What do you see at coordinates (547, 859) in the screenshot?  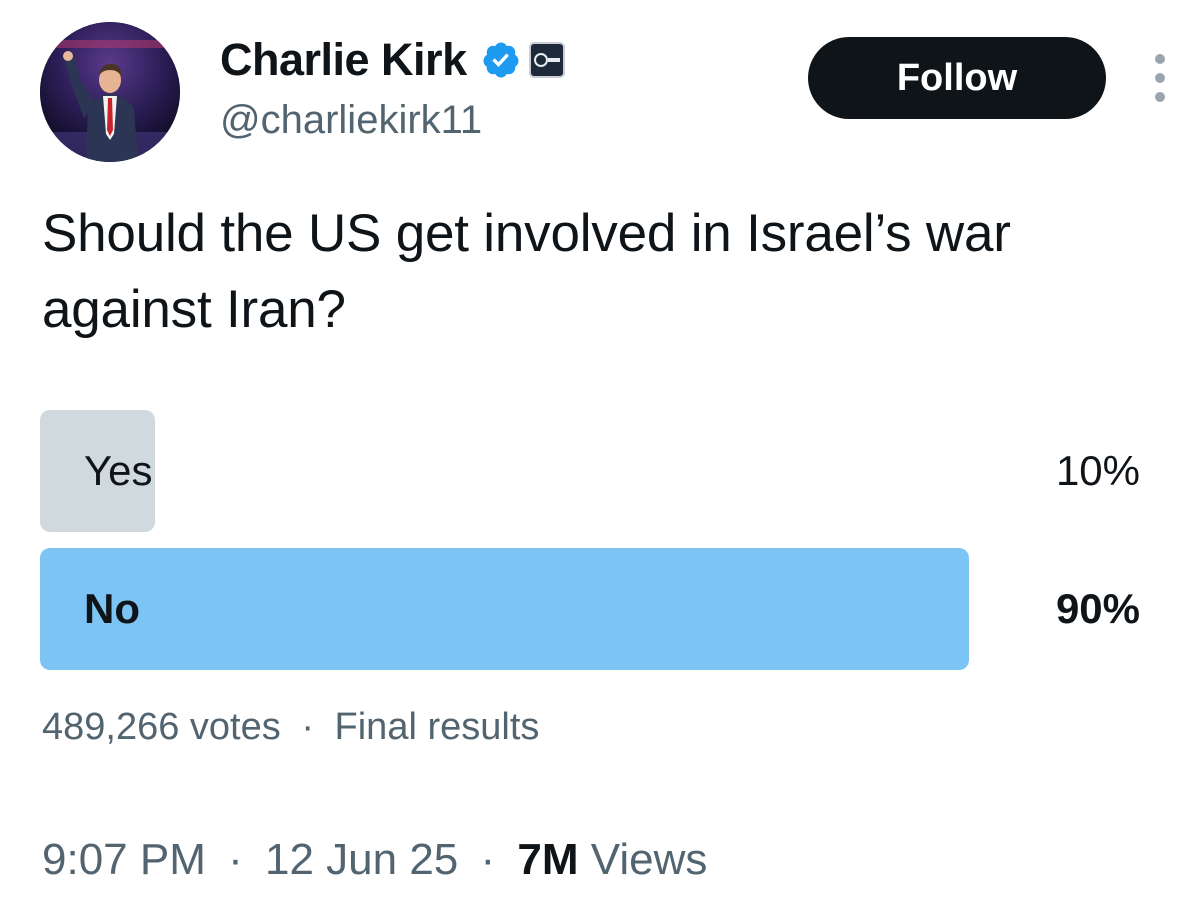 I see `views-count: 7M` at bounding box center [547, 859].